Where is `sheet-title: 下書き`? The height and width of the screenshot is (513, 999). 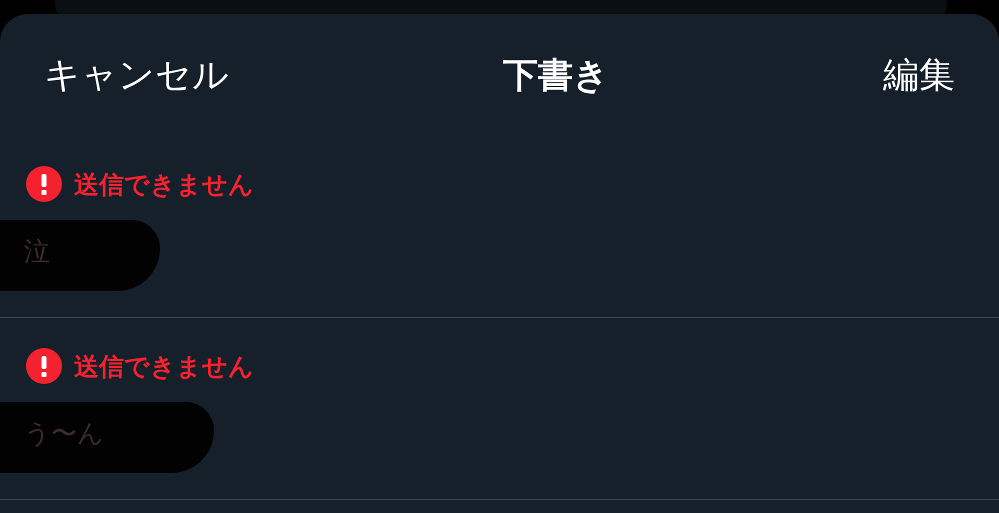
sheet-title: 下書き is located at coordinates (556, 76).